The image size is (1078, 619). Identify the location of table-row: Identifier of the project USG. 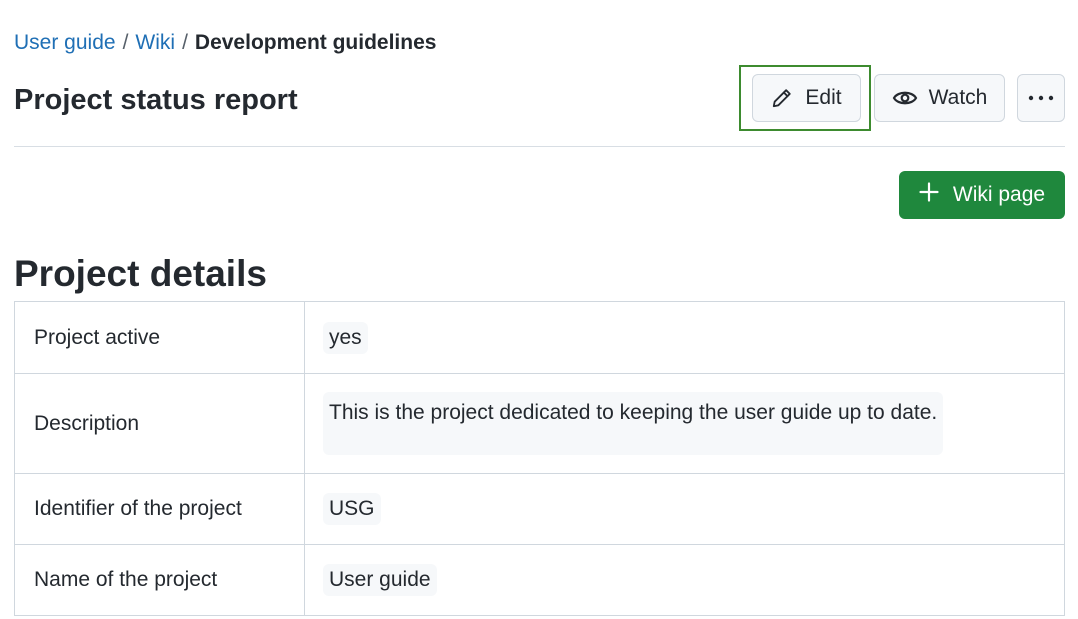
(539, 509).